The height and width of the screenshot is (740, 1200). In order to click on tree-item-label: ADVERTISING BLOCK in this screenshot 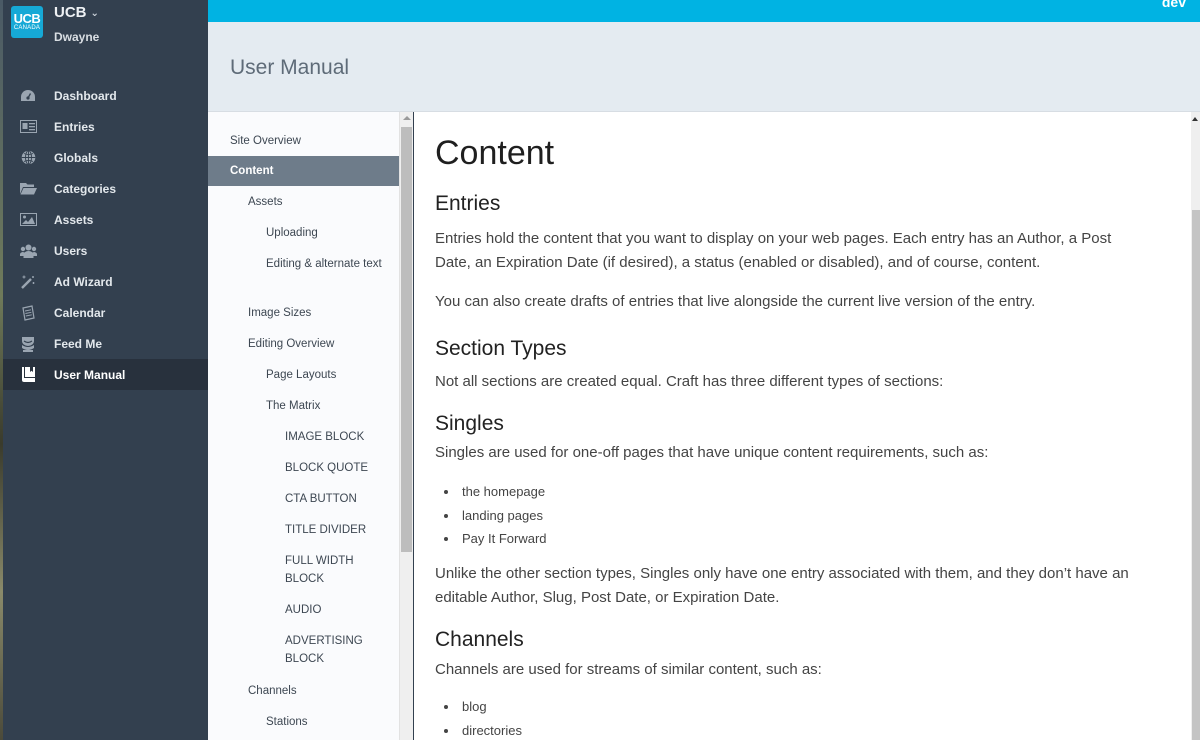, I will do `click(324, 650)`.